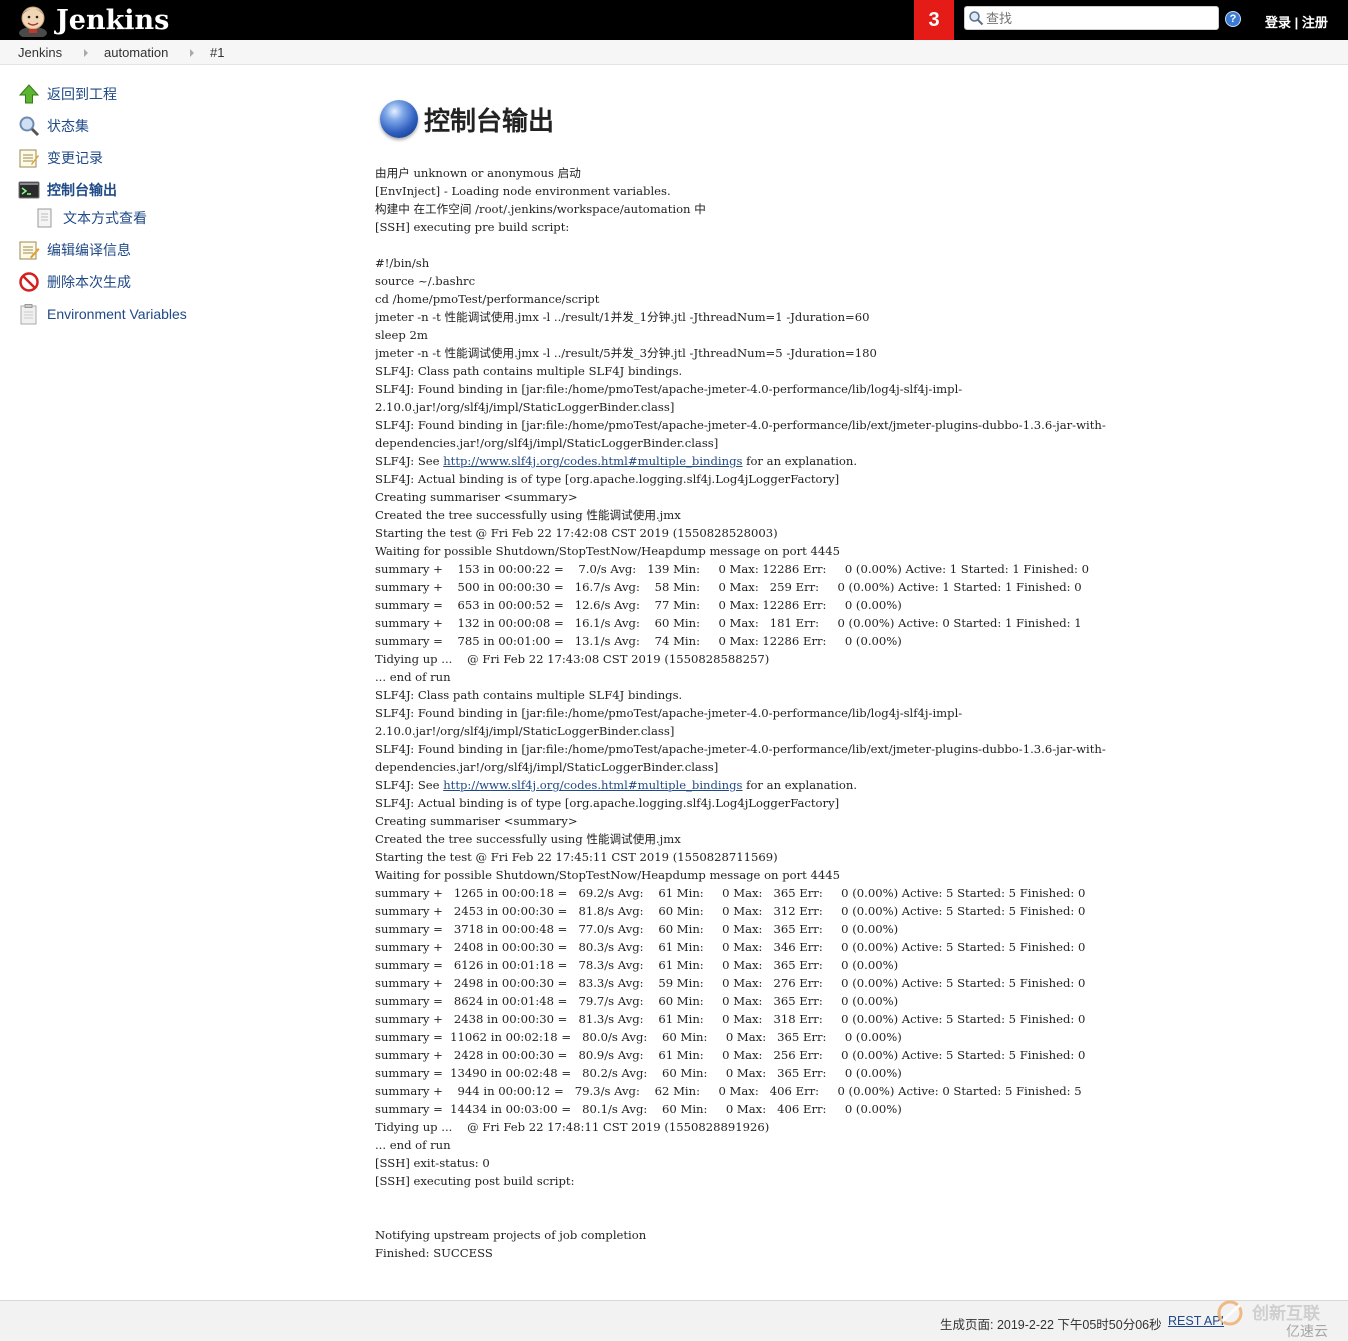 Image resolution: width=1348 pixels, height=1341 pixels. Describe the element at coordinates (29, 250) in the screenshot. I see `notepad-edit-icon` at that location.